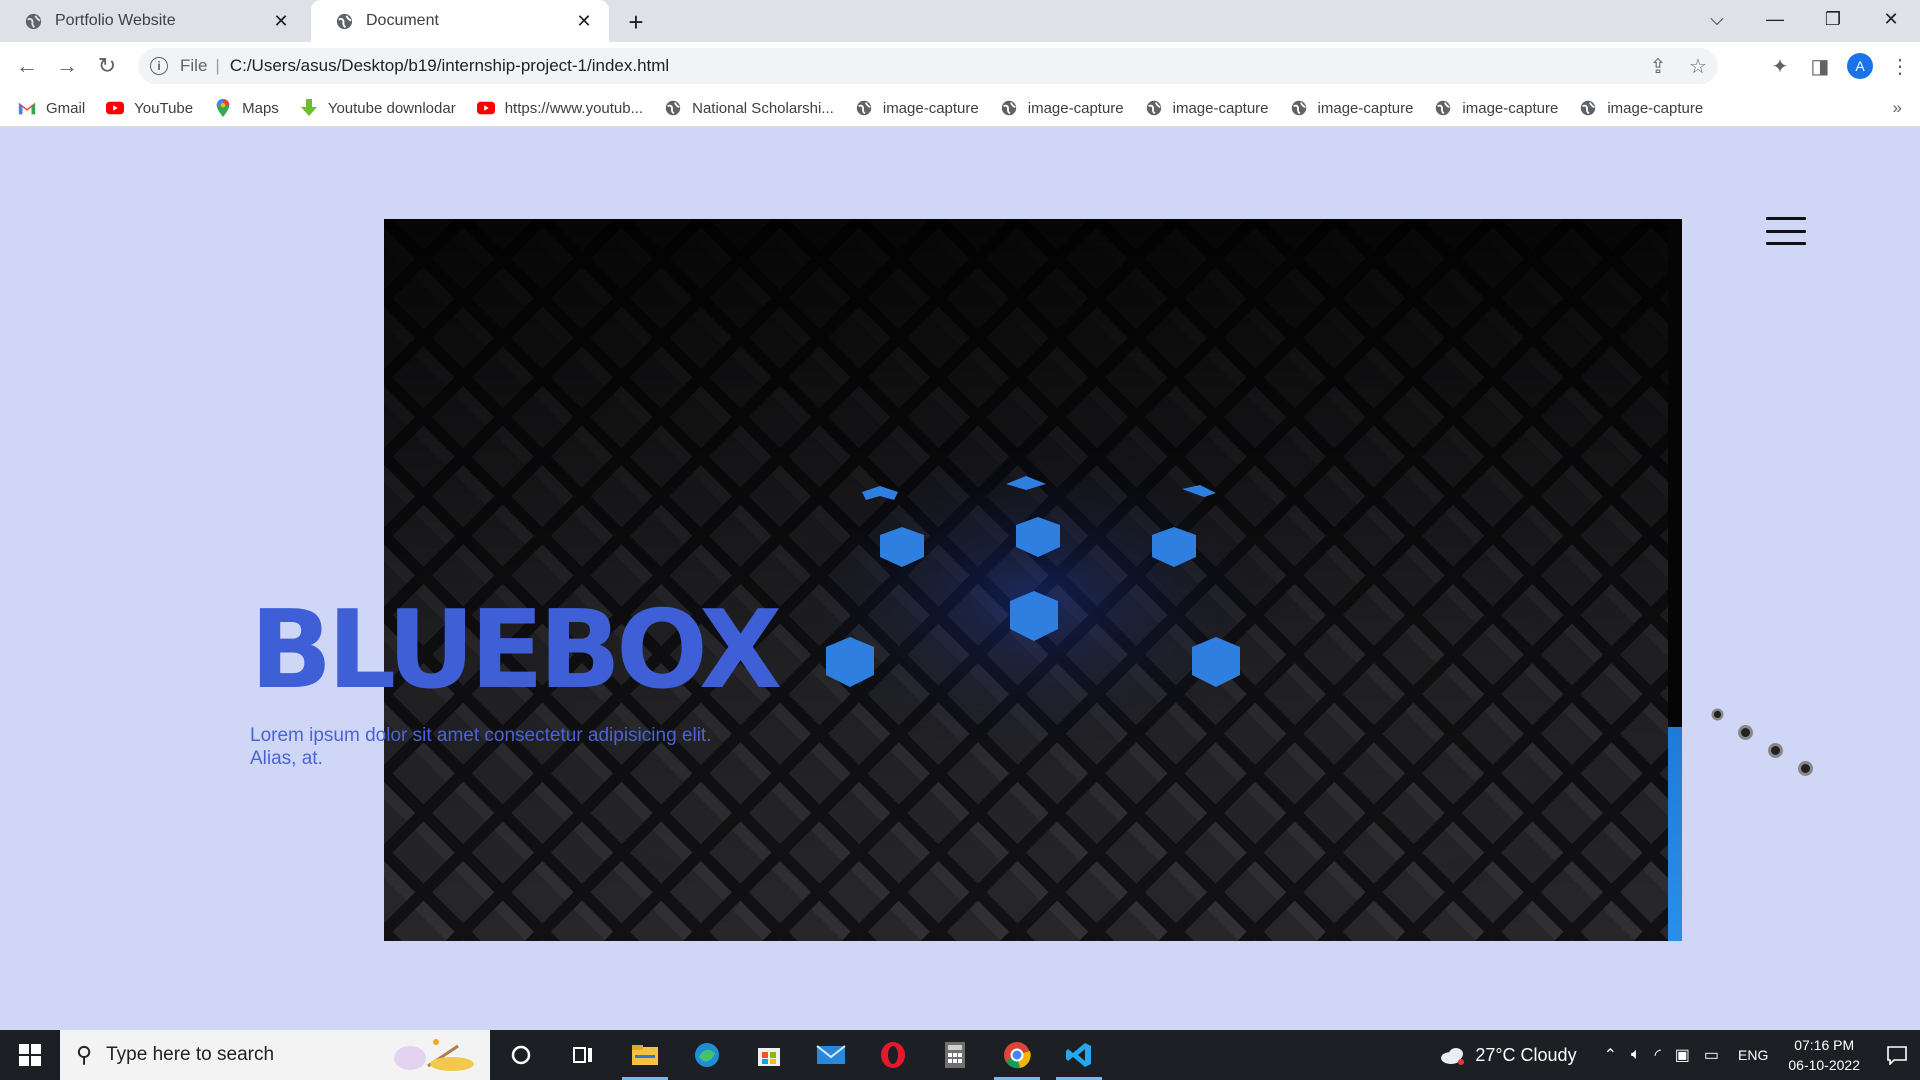  I want to click on bookmark-gmail: Gmail, so click(51, 108).